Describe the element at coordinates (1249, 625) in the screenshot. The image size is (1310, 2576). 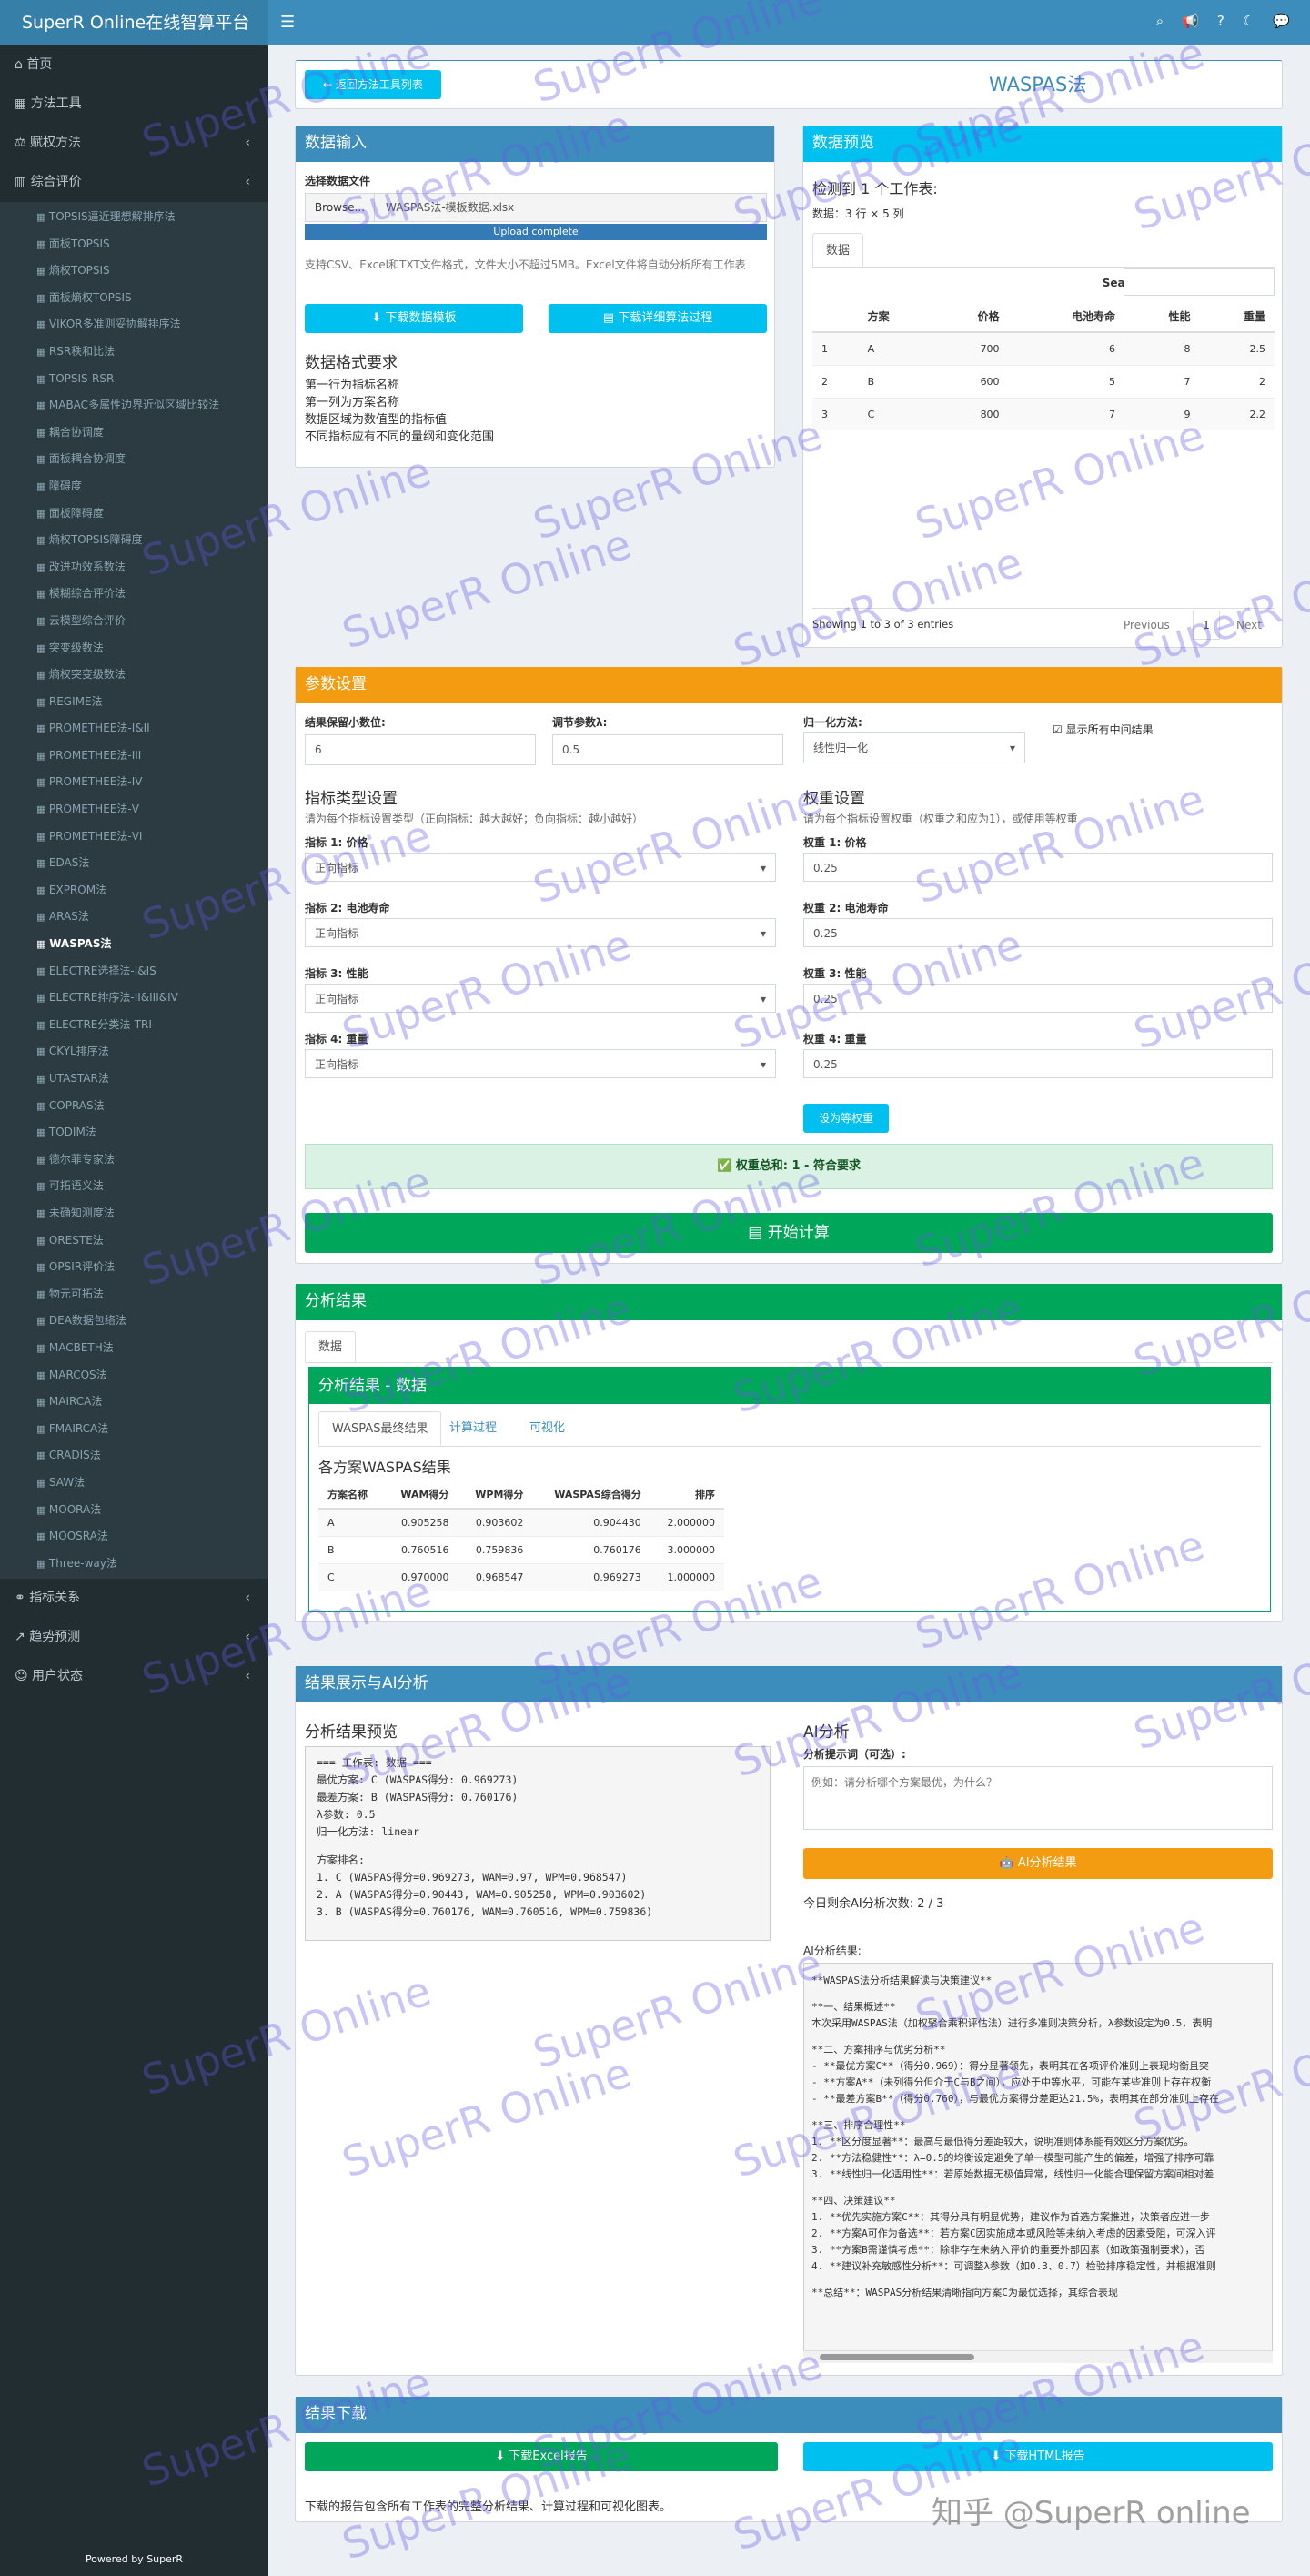
I see `next-page-button: Next` at that location.